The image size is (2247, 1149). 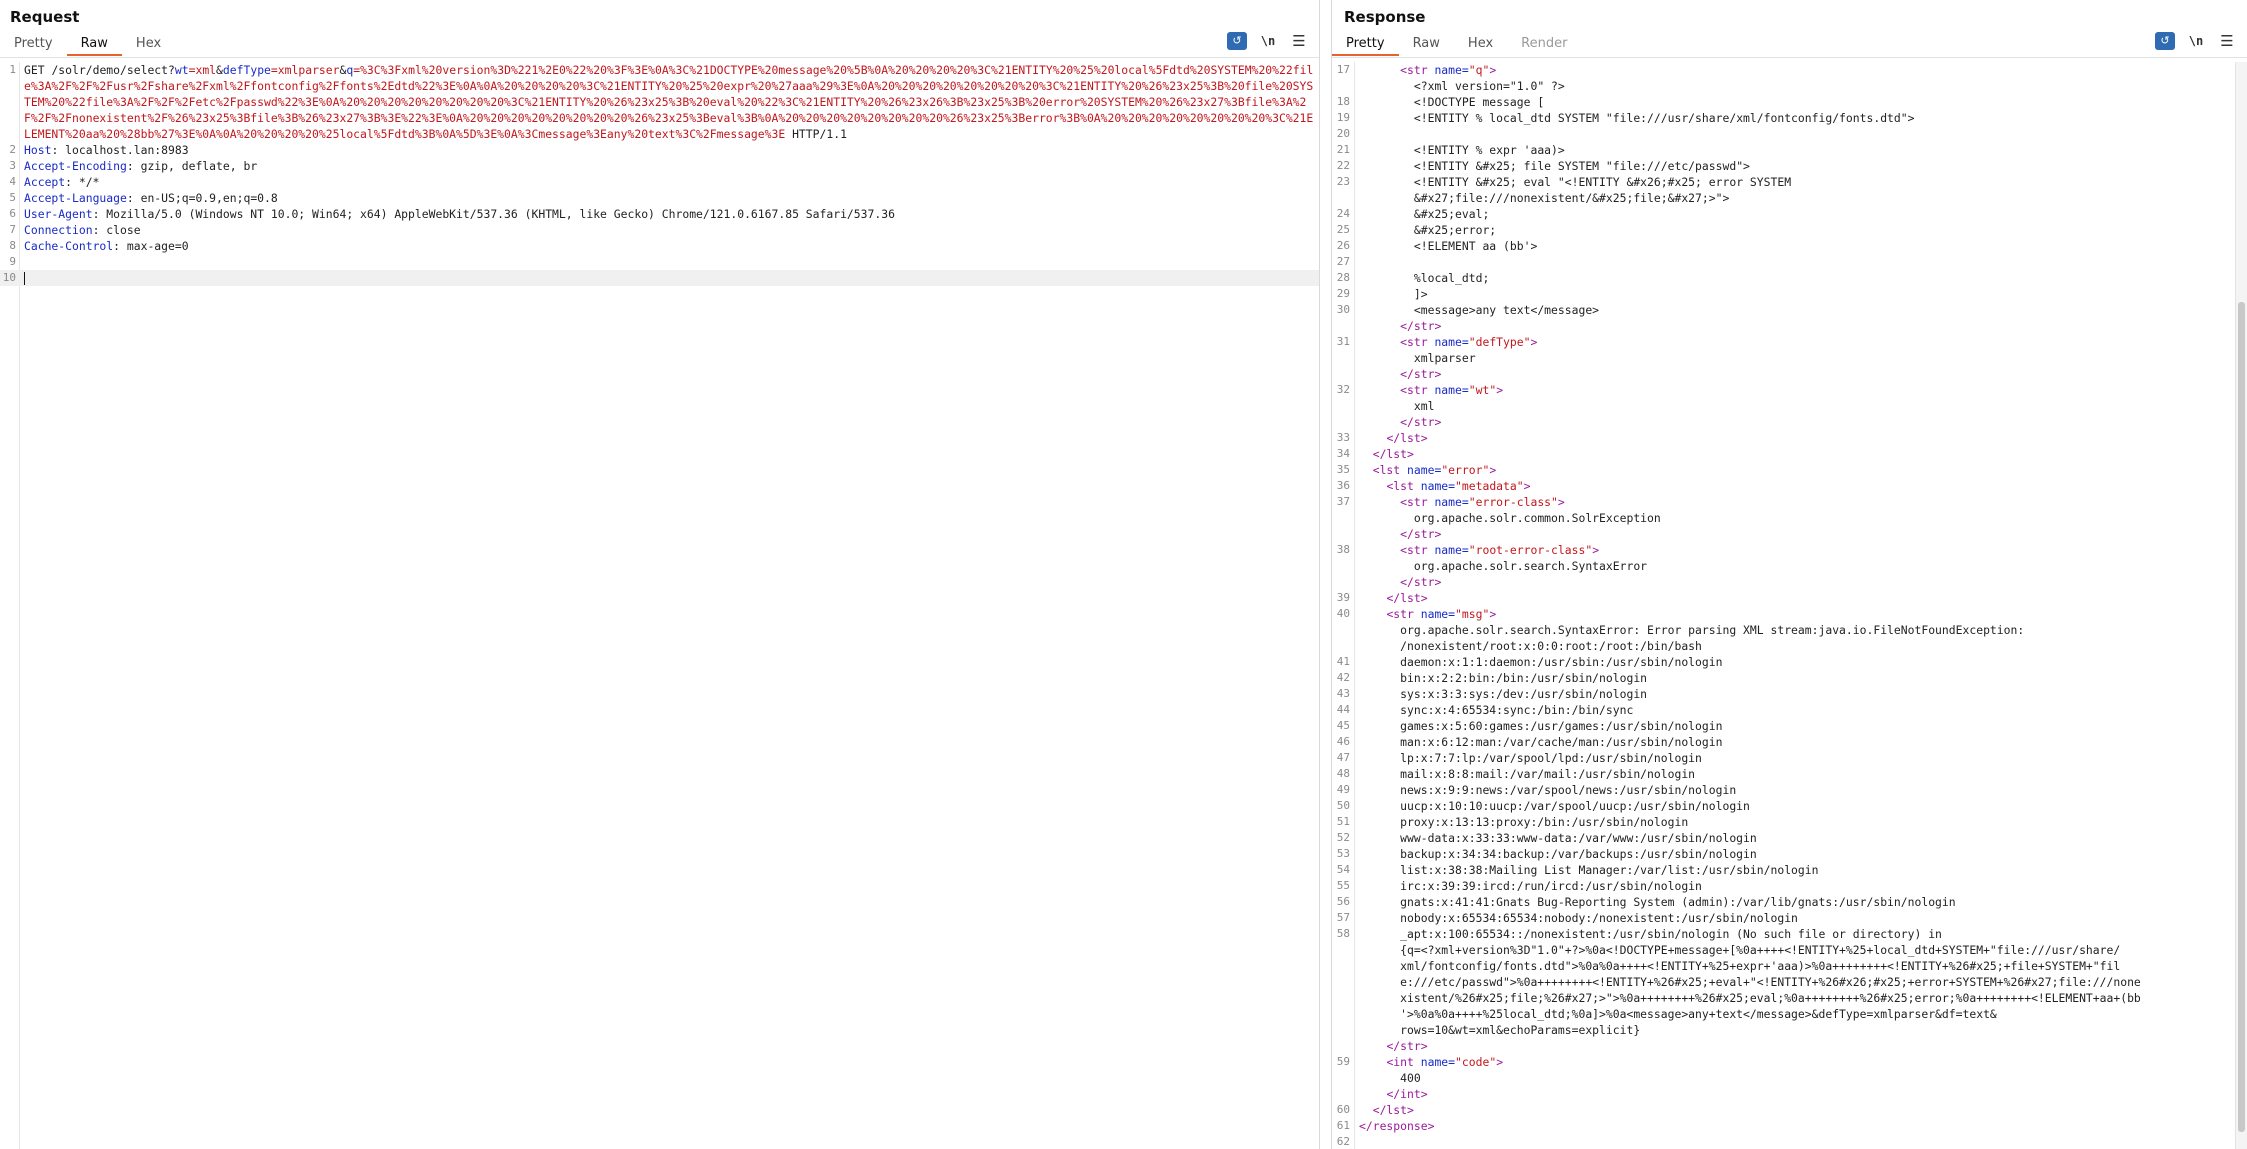 I want to click on code-line: 8 Cache-Control: max-age=0, so click(x=659, y=246).